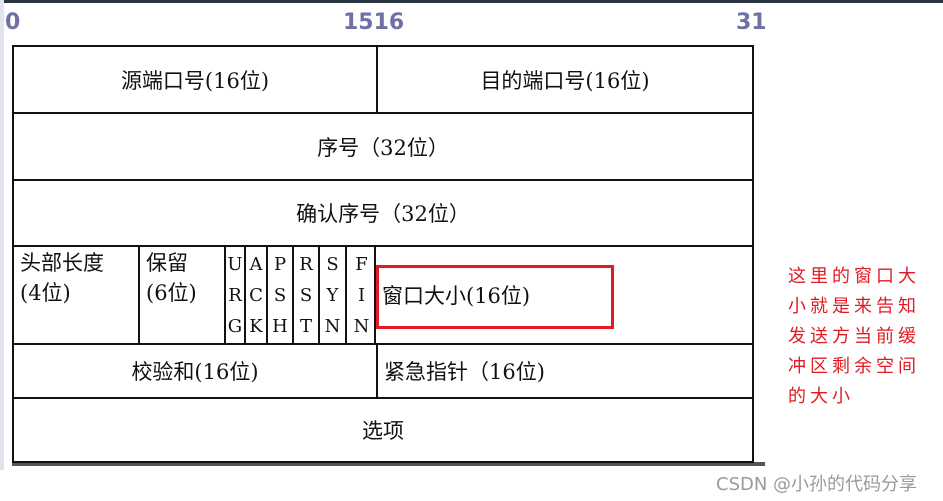 The height and width of the screenshot is (501, 943). I want to click on flag-letter: P, so click(280, 264).